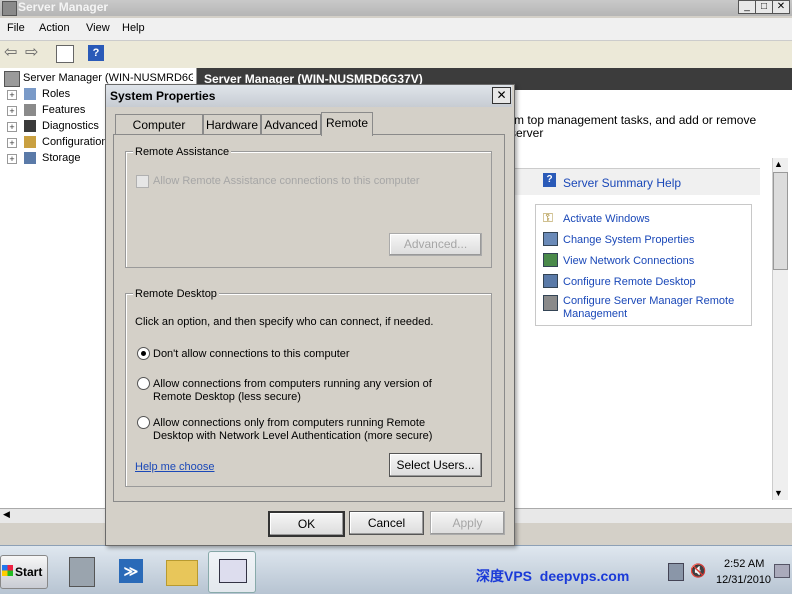  I want to click on server-manager-taskbar-icon, so click(82, 572).